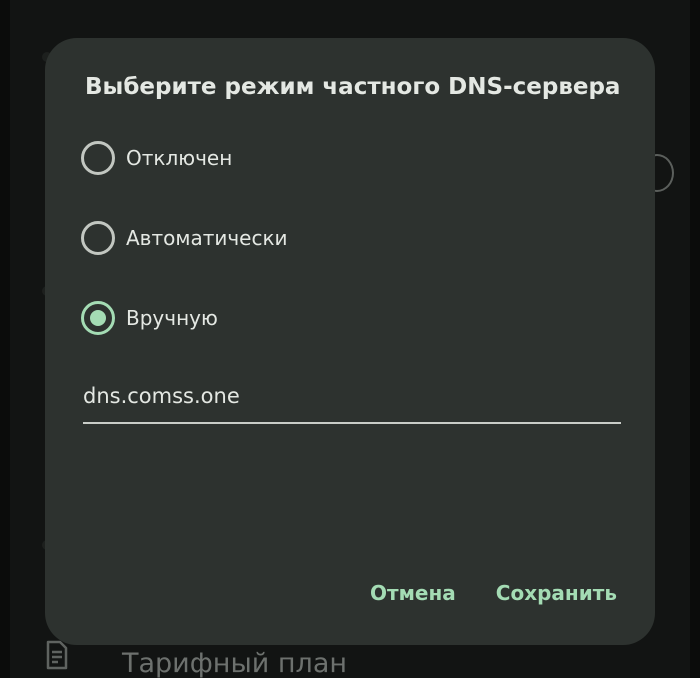  Describe the element at coordinates (207, 238) in the screenshot. I see `option-label: Автоматически` at that location.